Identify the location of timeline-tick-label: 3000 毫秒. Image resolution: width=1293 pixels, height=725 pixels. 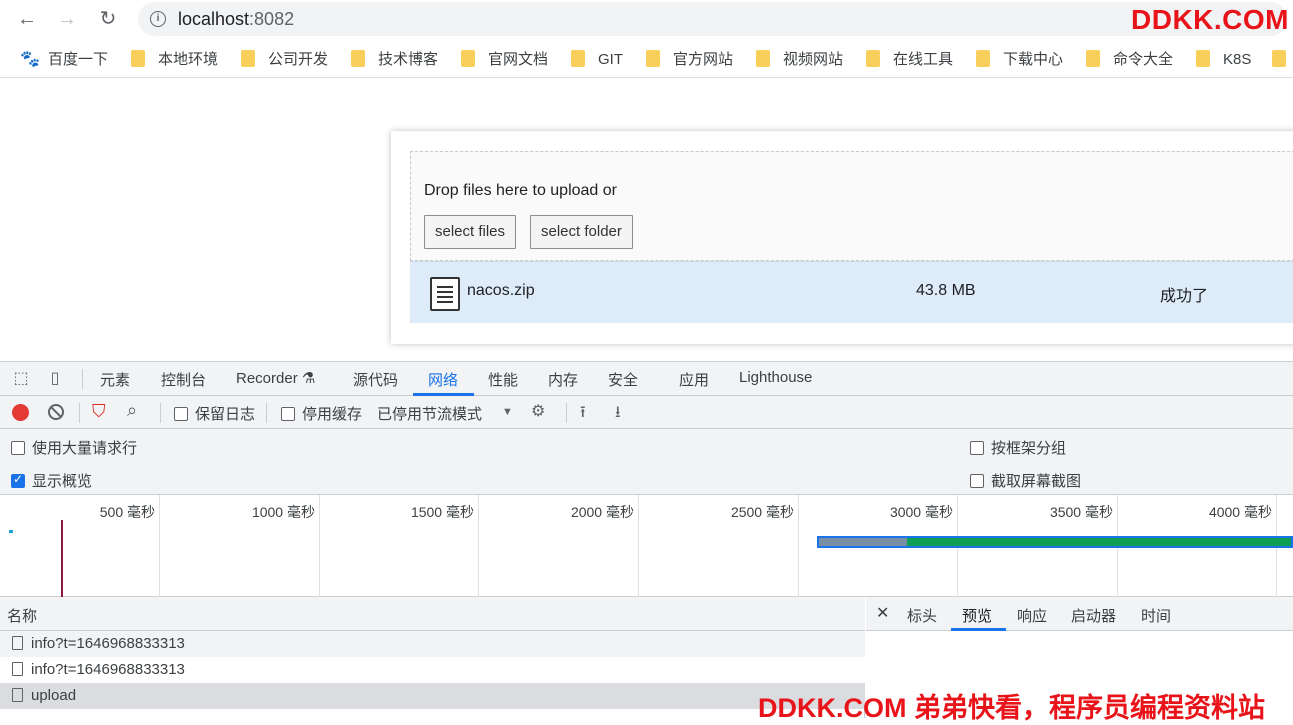
(921, 512).